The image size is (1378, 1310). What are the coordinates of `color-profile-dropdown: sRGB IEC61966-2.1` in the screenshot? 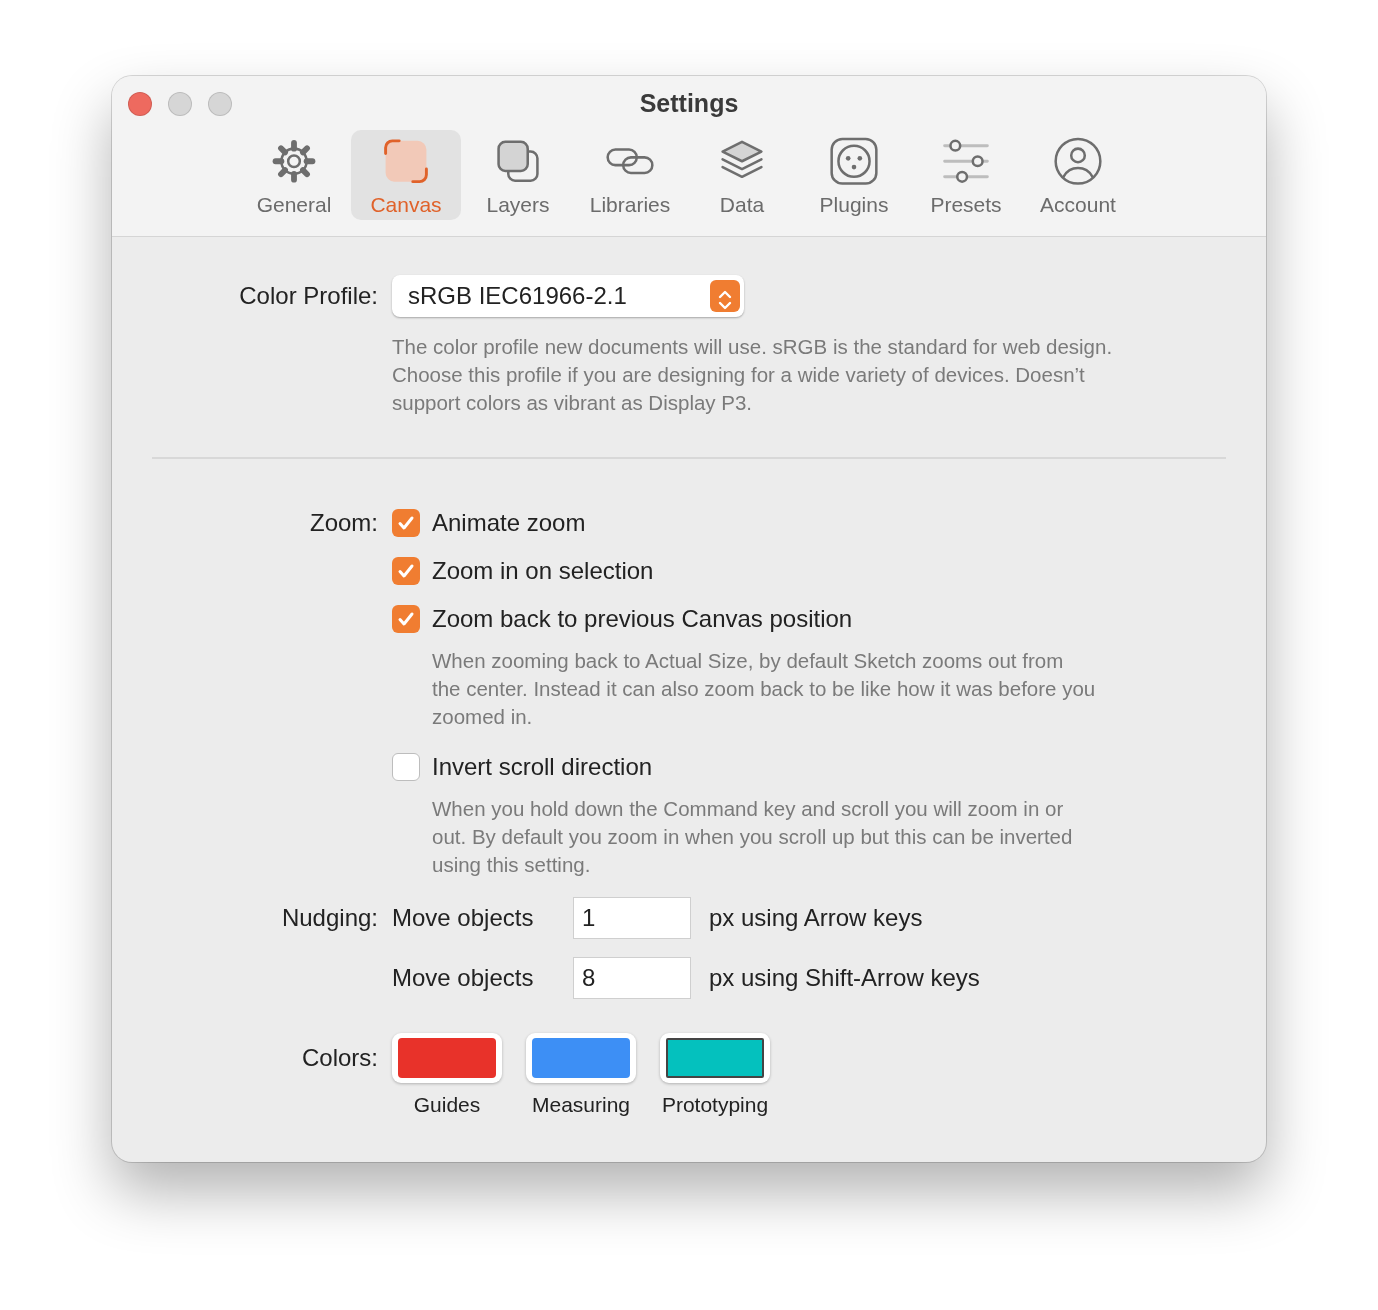 It's located at (568, 296).